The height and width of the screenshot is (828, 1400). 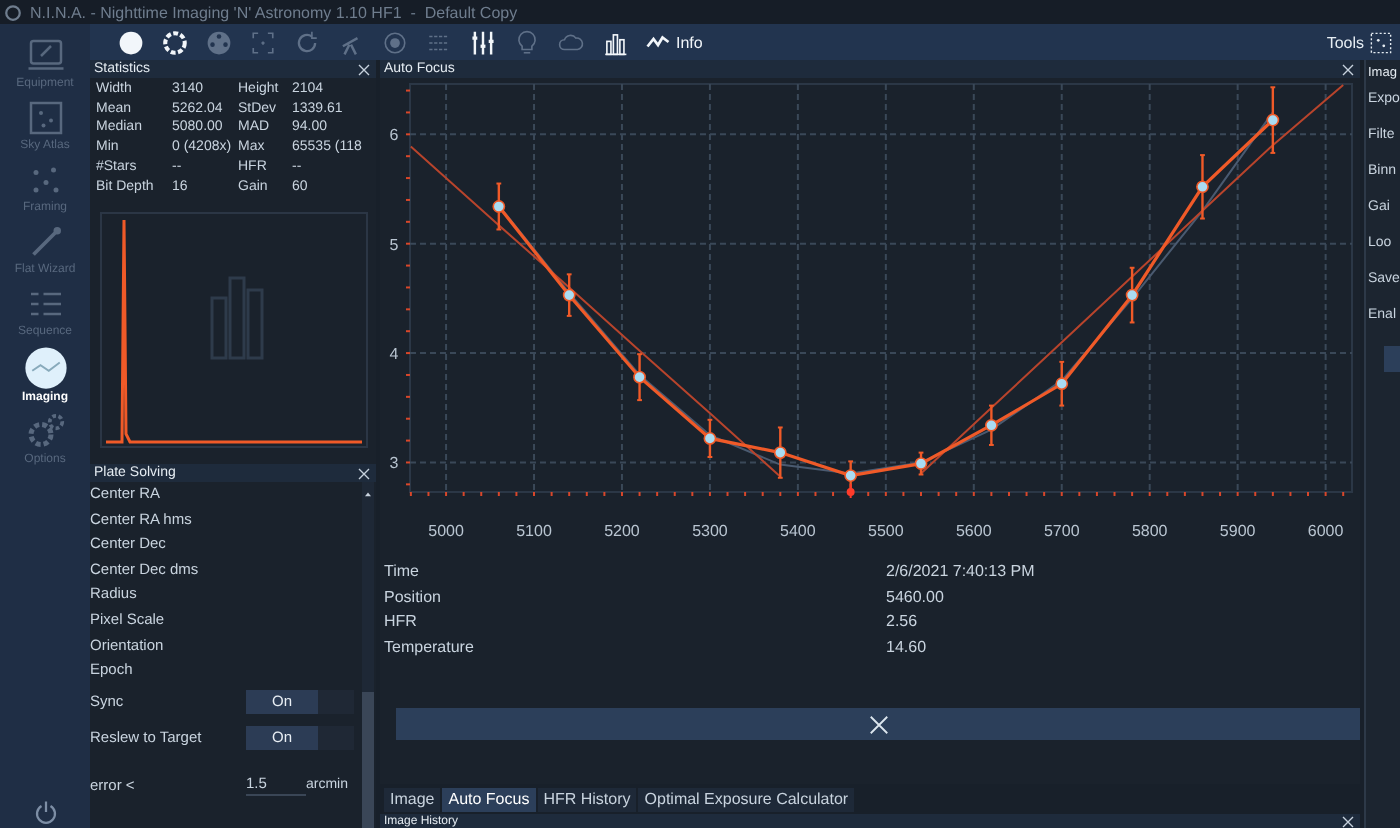 What do you see at coordinates (401, 622) in the screenshot?
I see `info-label: HFR` at bounding box center [401, 622].